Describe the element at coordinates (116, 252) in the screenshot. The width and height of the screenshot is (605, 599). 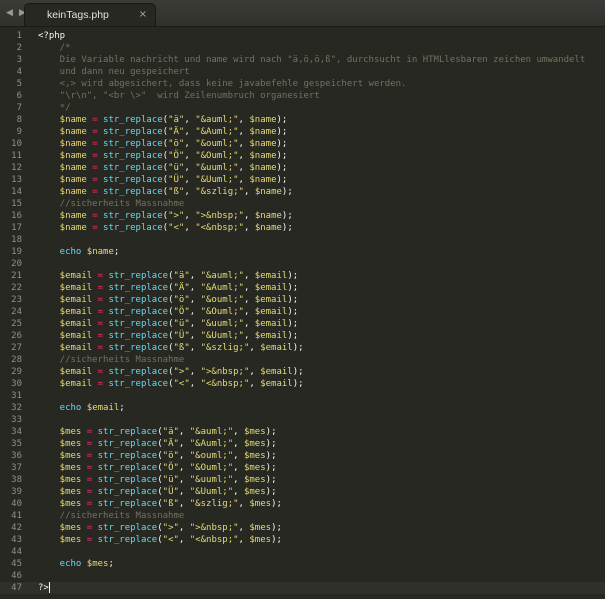
I see `code-token: ;` at that location.